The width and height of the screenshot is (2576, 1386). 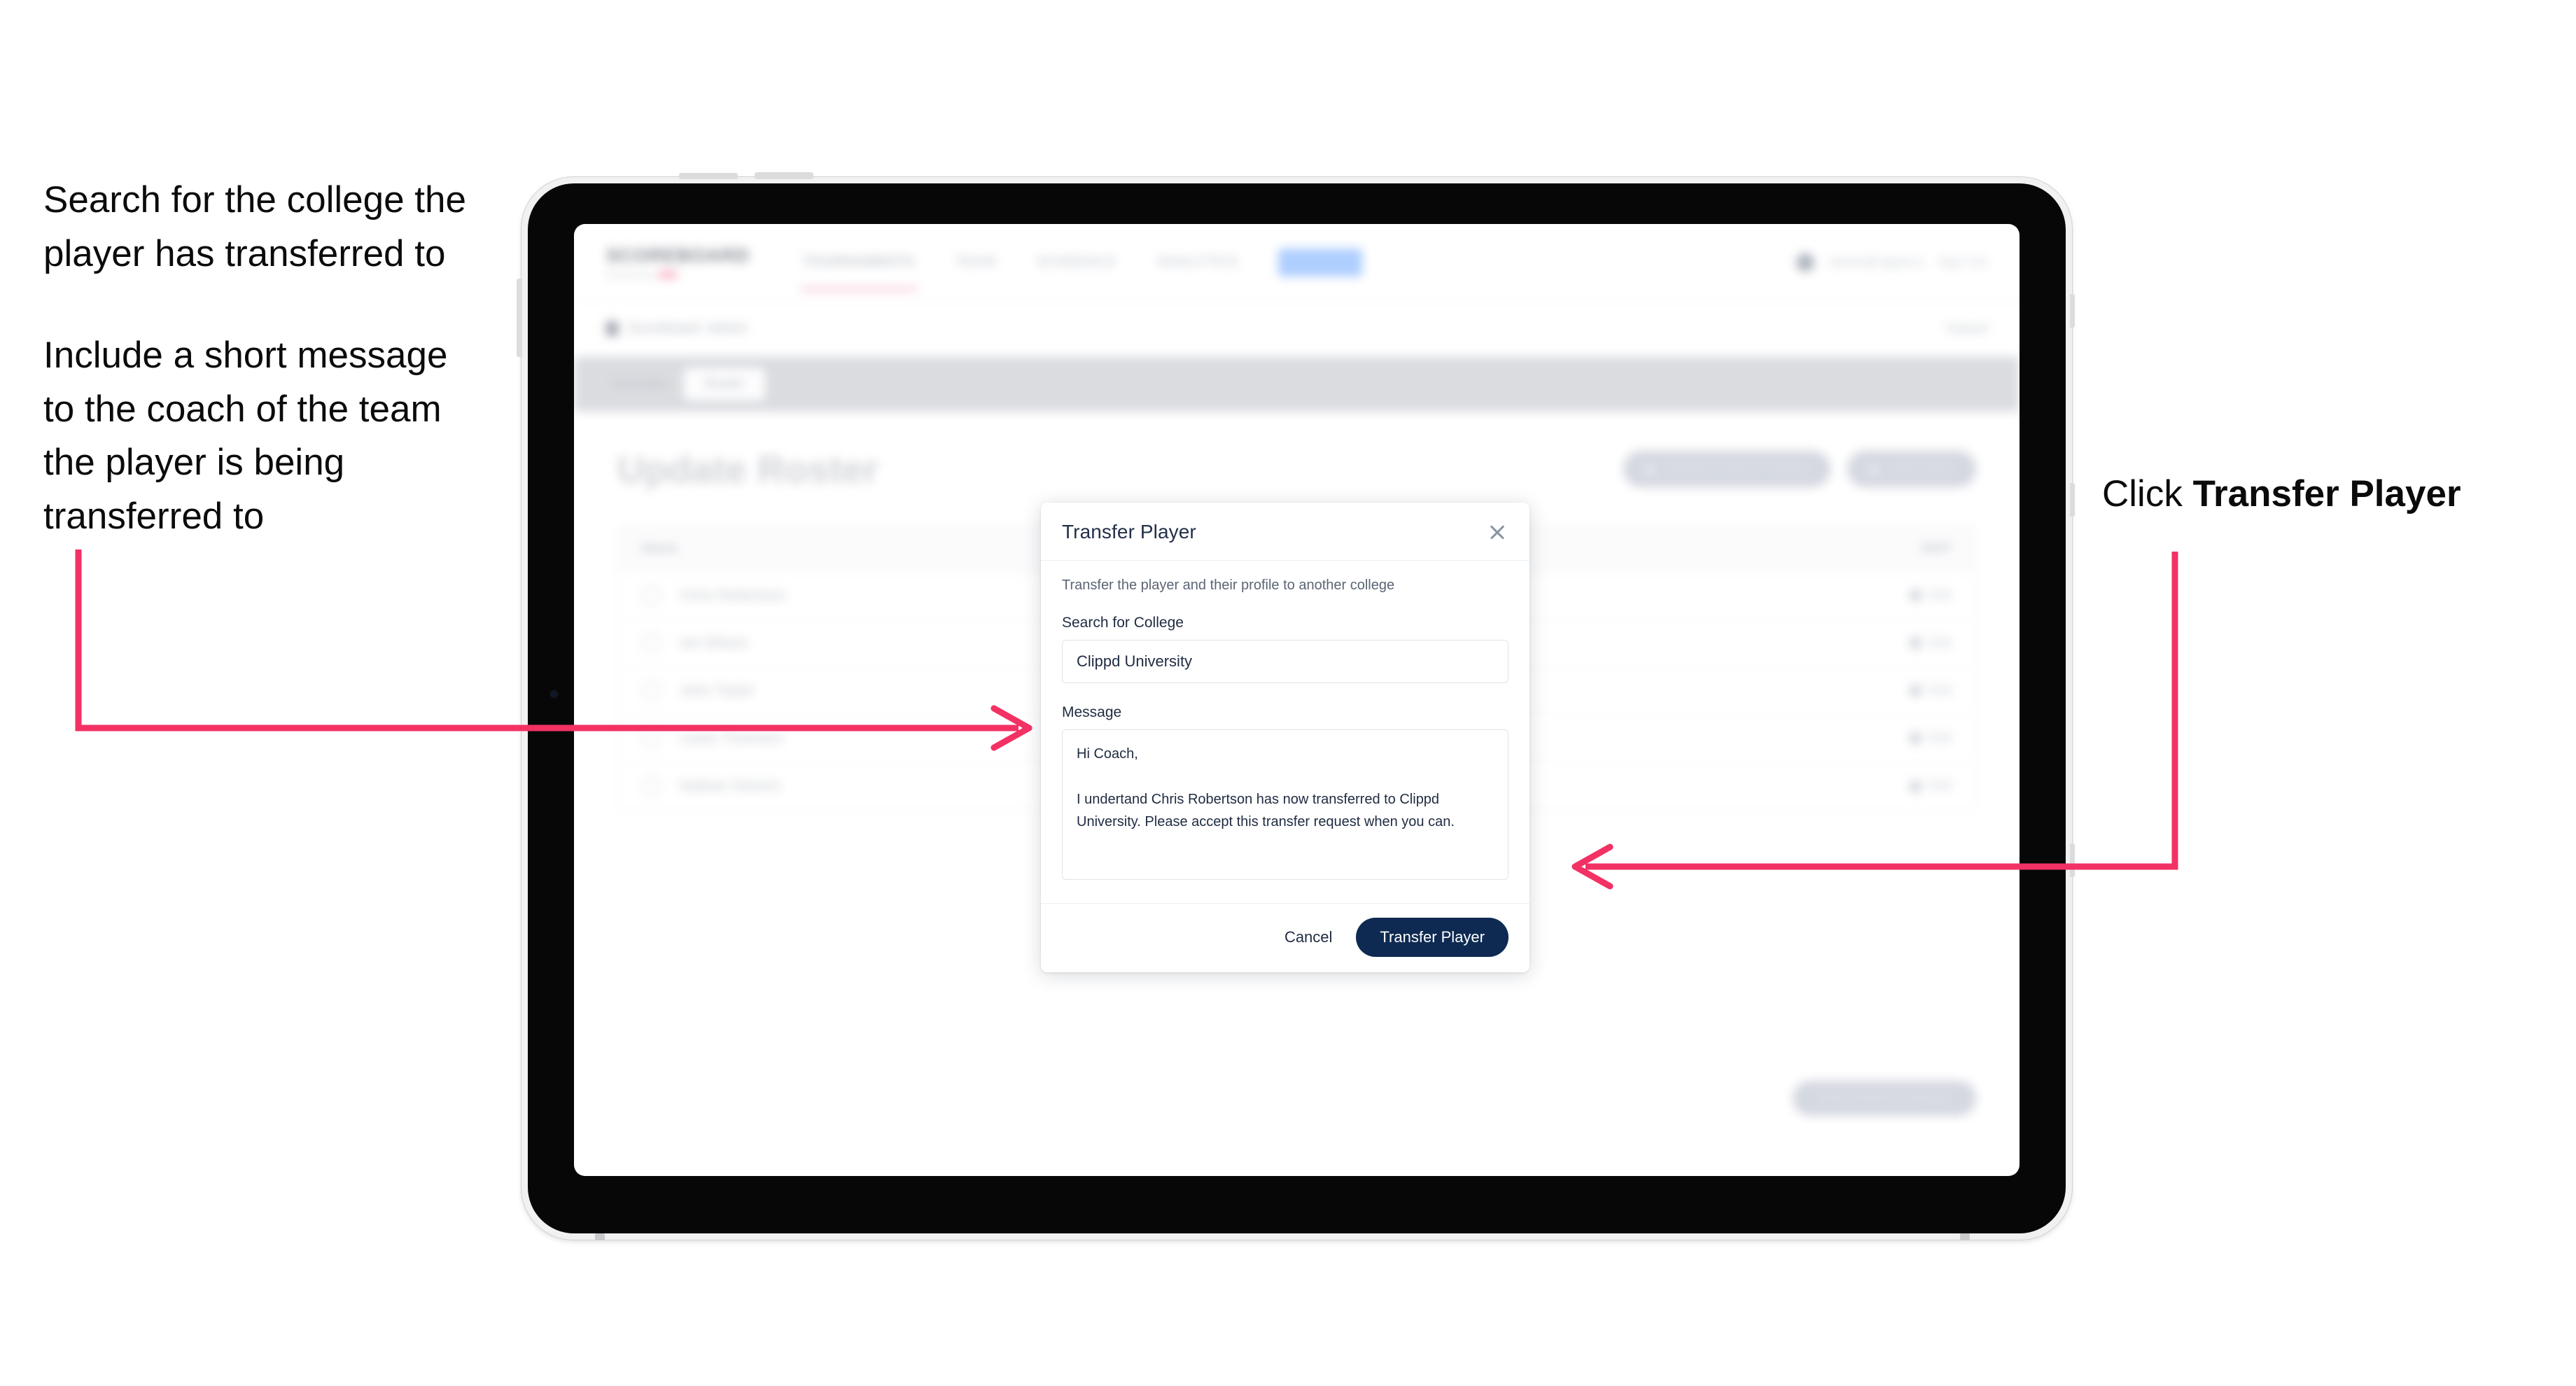 What do you see at coordinates (639, 384) in the screenshot?
I see `tab-overview: Overview` at bounding box center [639, 384].